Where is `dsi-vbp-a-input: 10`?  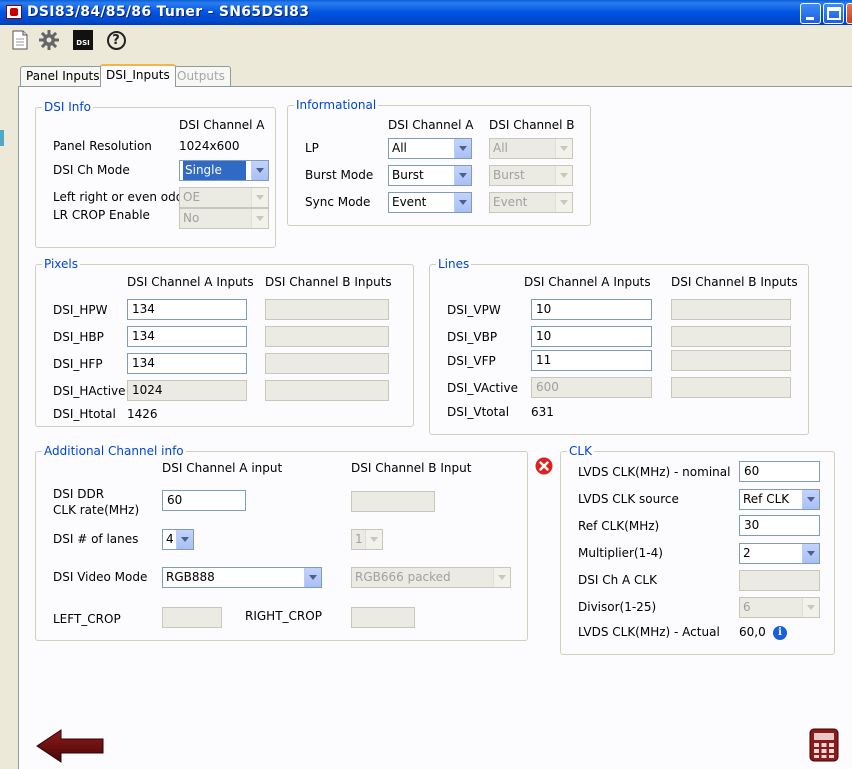 dsi-vbp-a-input: 10 is located at coordinates (591, 336).